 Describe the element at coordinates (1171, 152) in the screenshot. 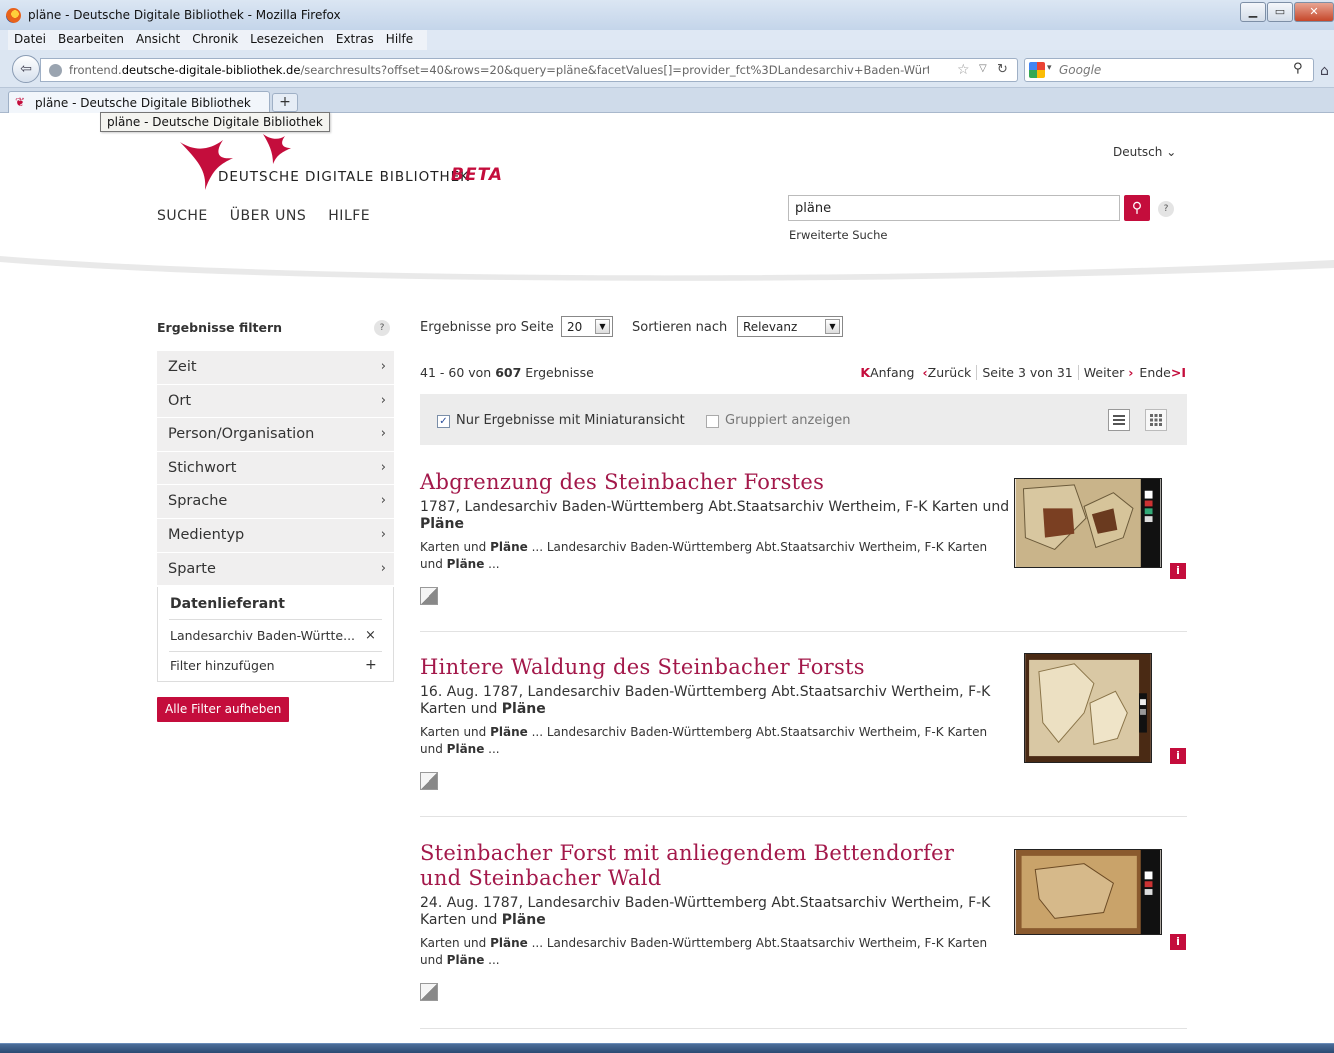

I see `chevron-down-icon: ⌄` at that location.